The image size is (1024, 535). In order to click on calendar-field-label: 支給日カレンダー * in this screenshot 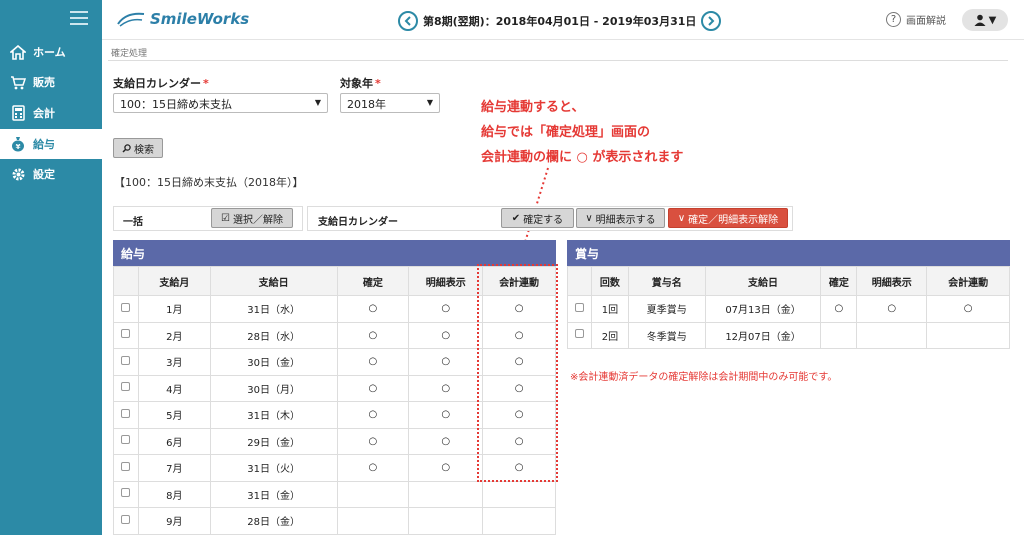, I will do `click(161, 83)`.